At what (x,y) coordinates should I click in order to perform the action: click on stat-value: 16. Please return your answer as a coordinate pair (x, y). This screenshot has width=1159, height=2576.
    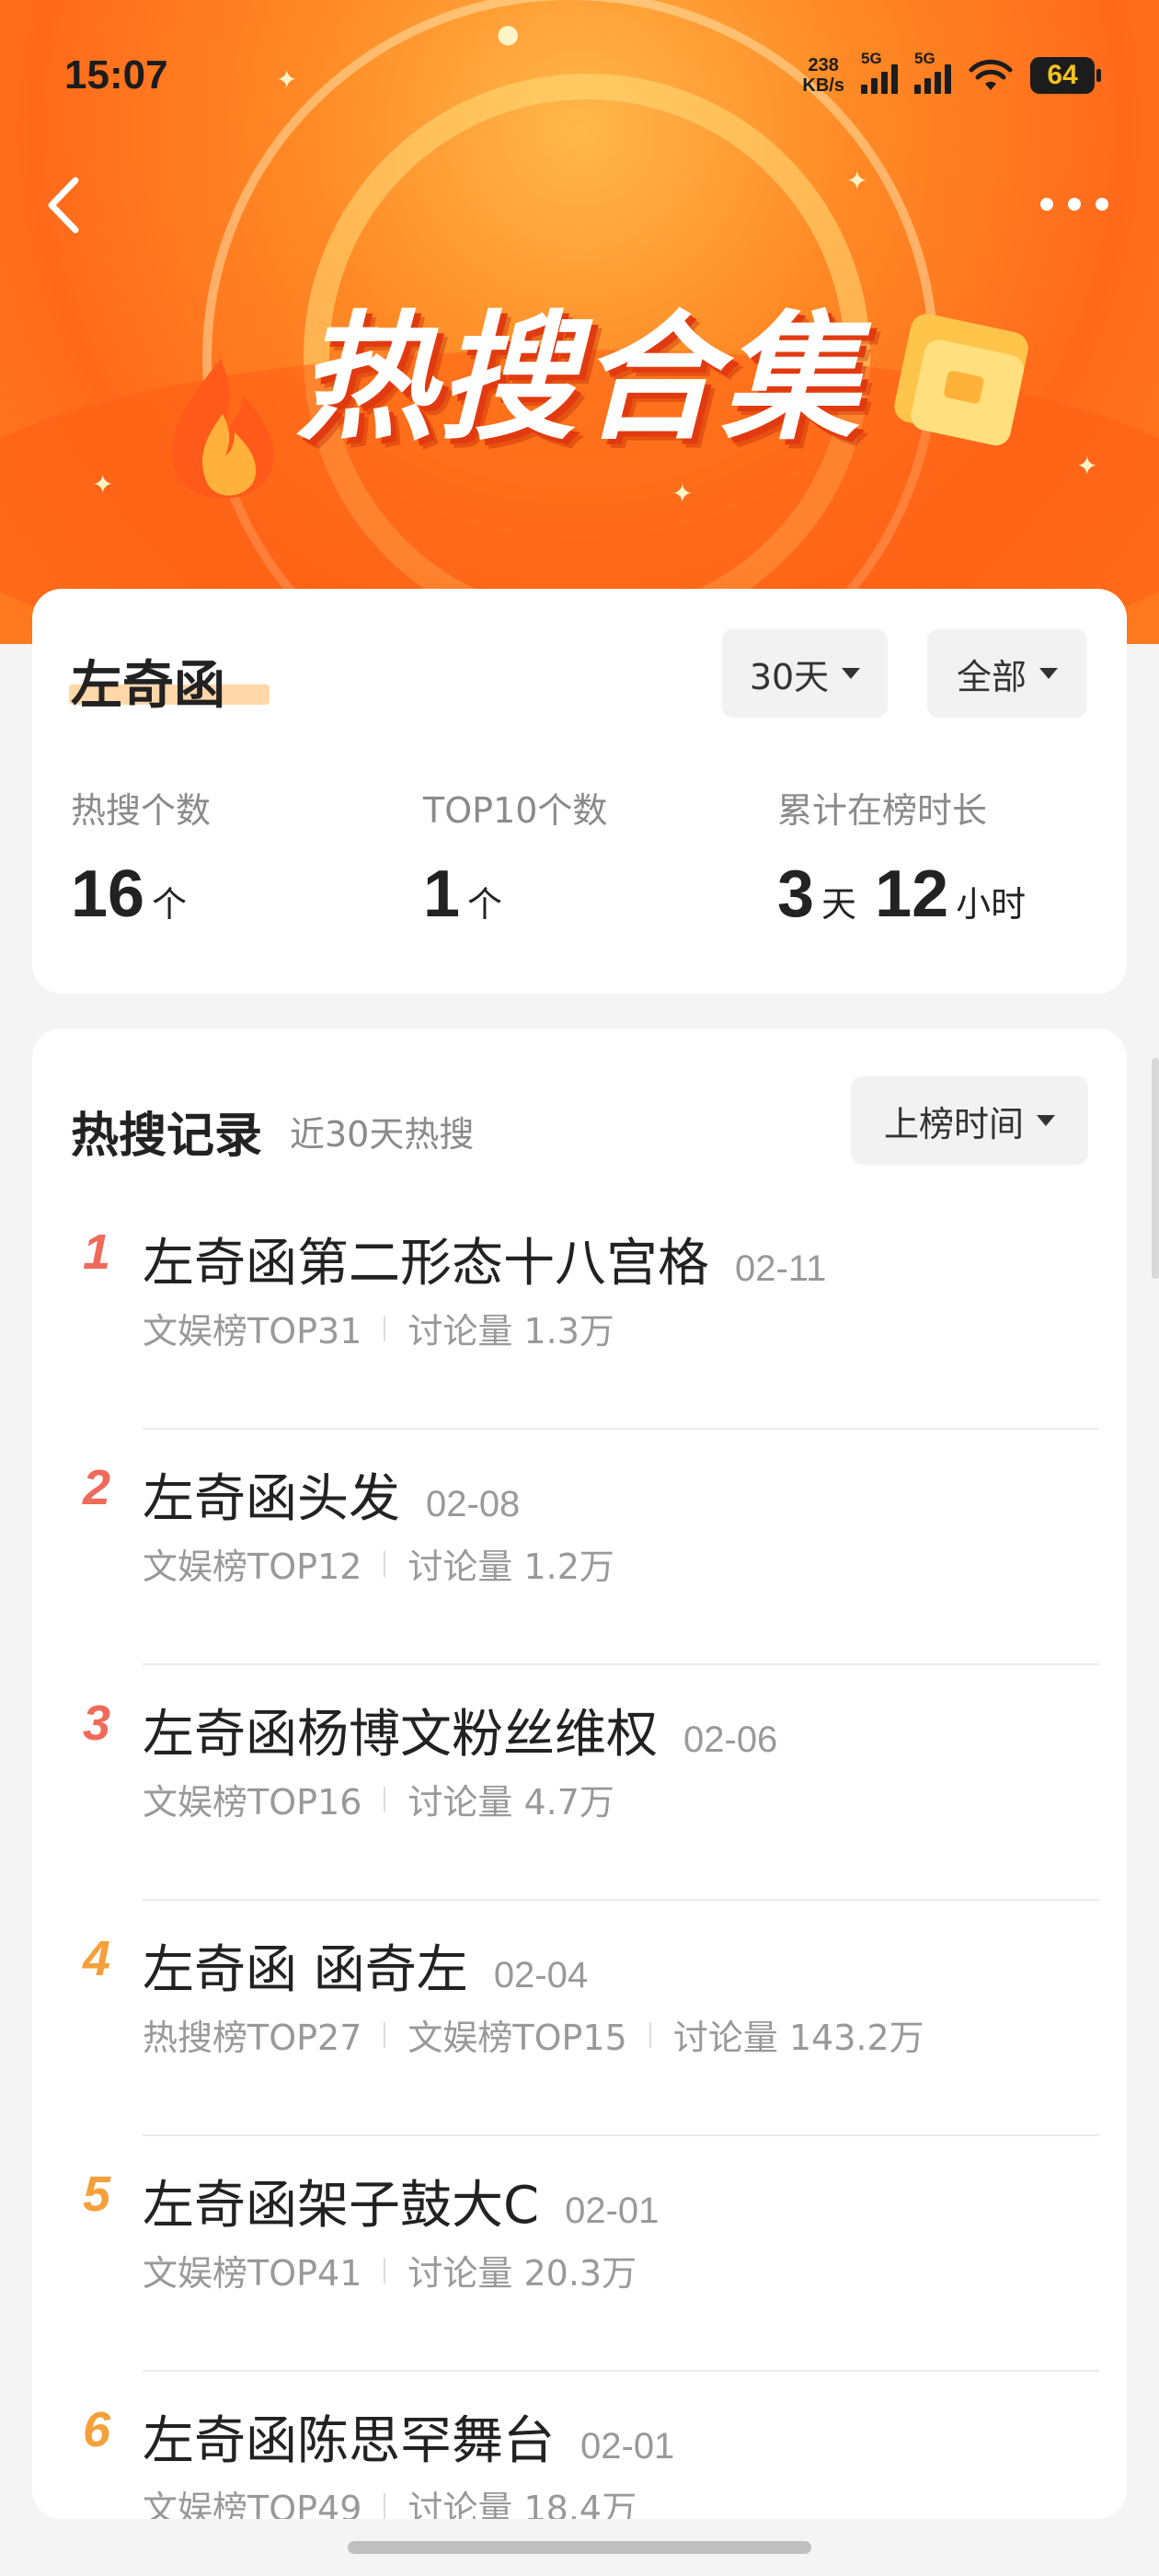
    Looking at the image, I should click on (108, 894).